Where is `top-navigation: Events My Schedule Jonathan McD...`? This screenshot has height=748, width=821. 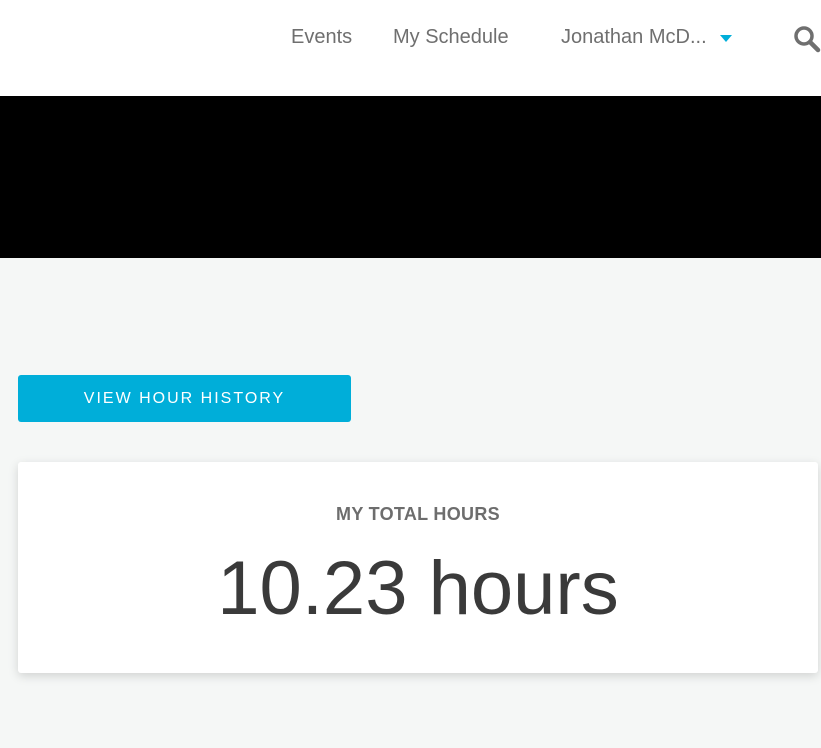 top-navigation: Events My Schedule Jonathan McD... is located at coordinates (410, 48).